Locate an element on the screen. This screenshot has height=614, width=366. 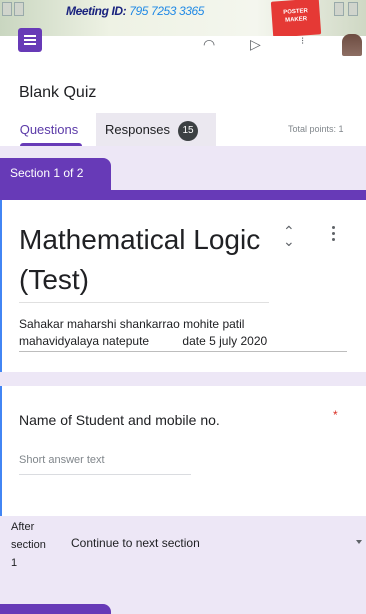
more-vert-icon: ⁝ is located at coordinates (302, 41).